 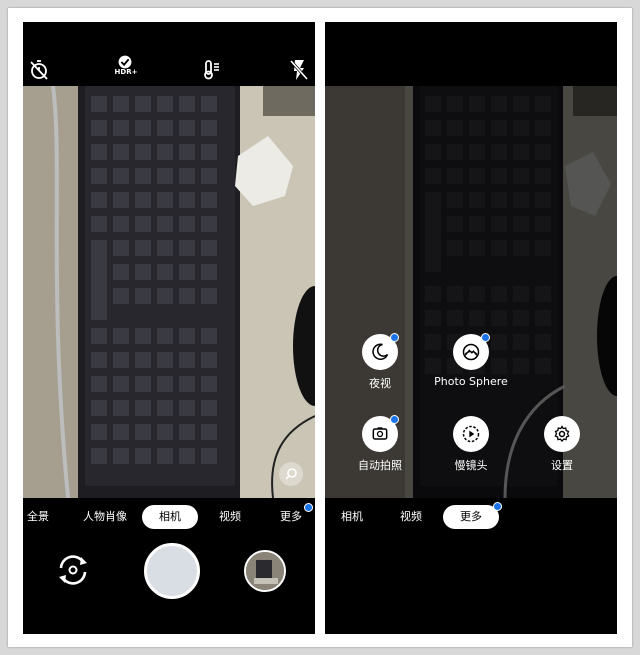 I want to click on settings-button, so click(x=562, y=434).